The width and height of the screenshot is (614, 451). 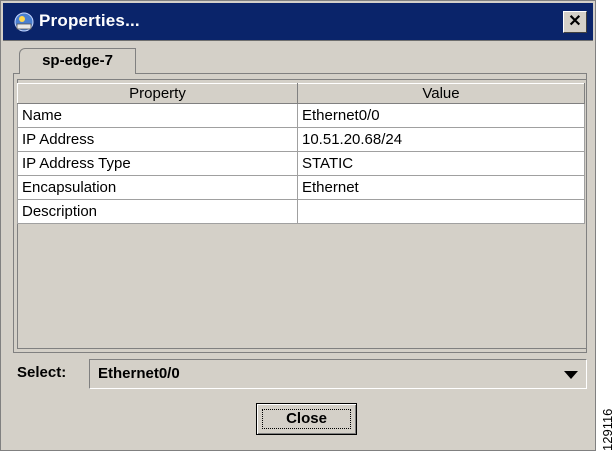 I want to click on close-button: Close, so click(x=306, y=419).